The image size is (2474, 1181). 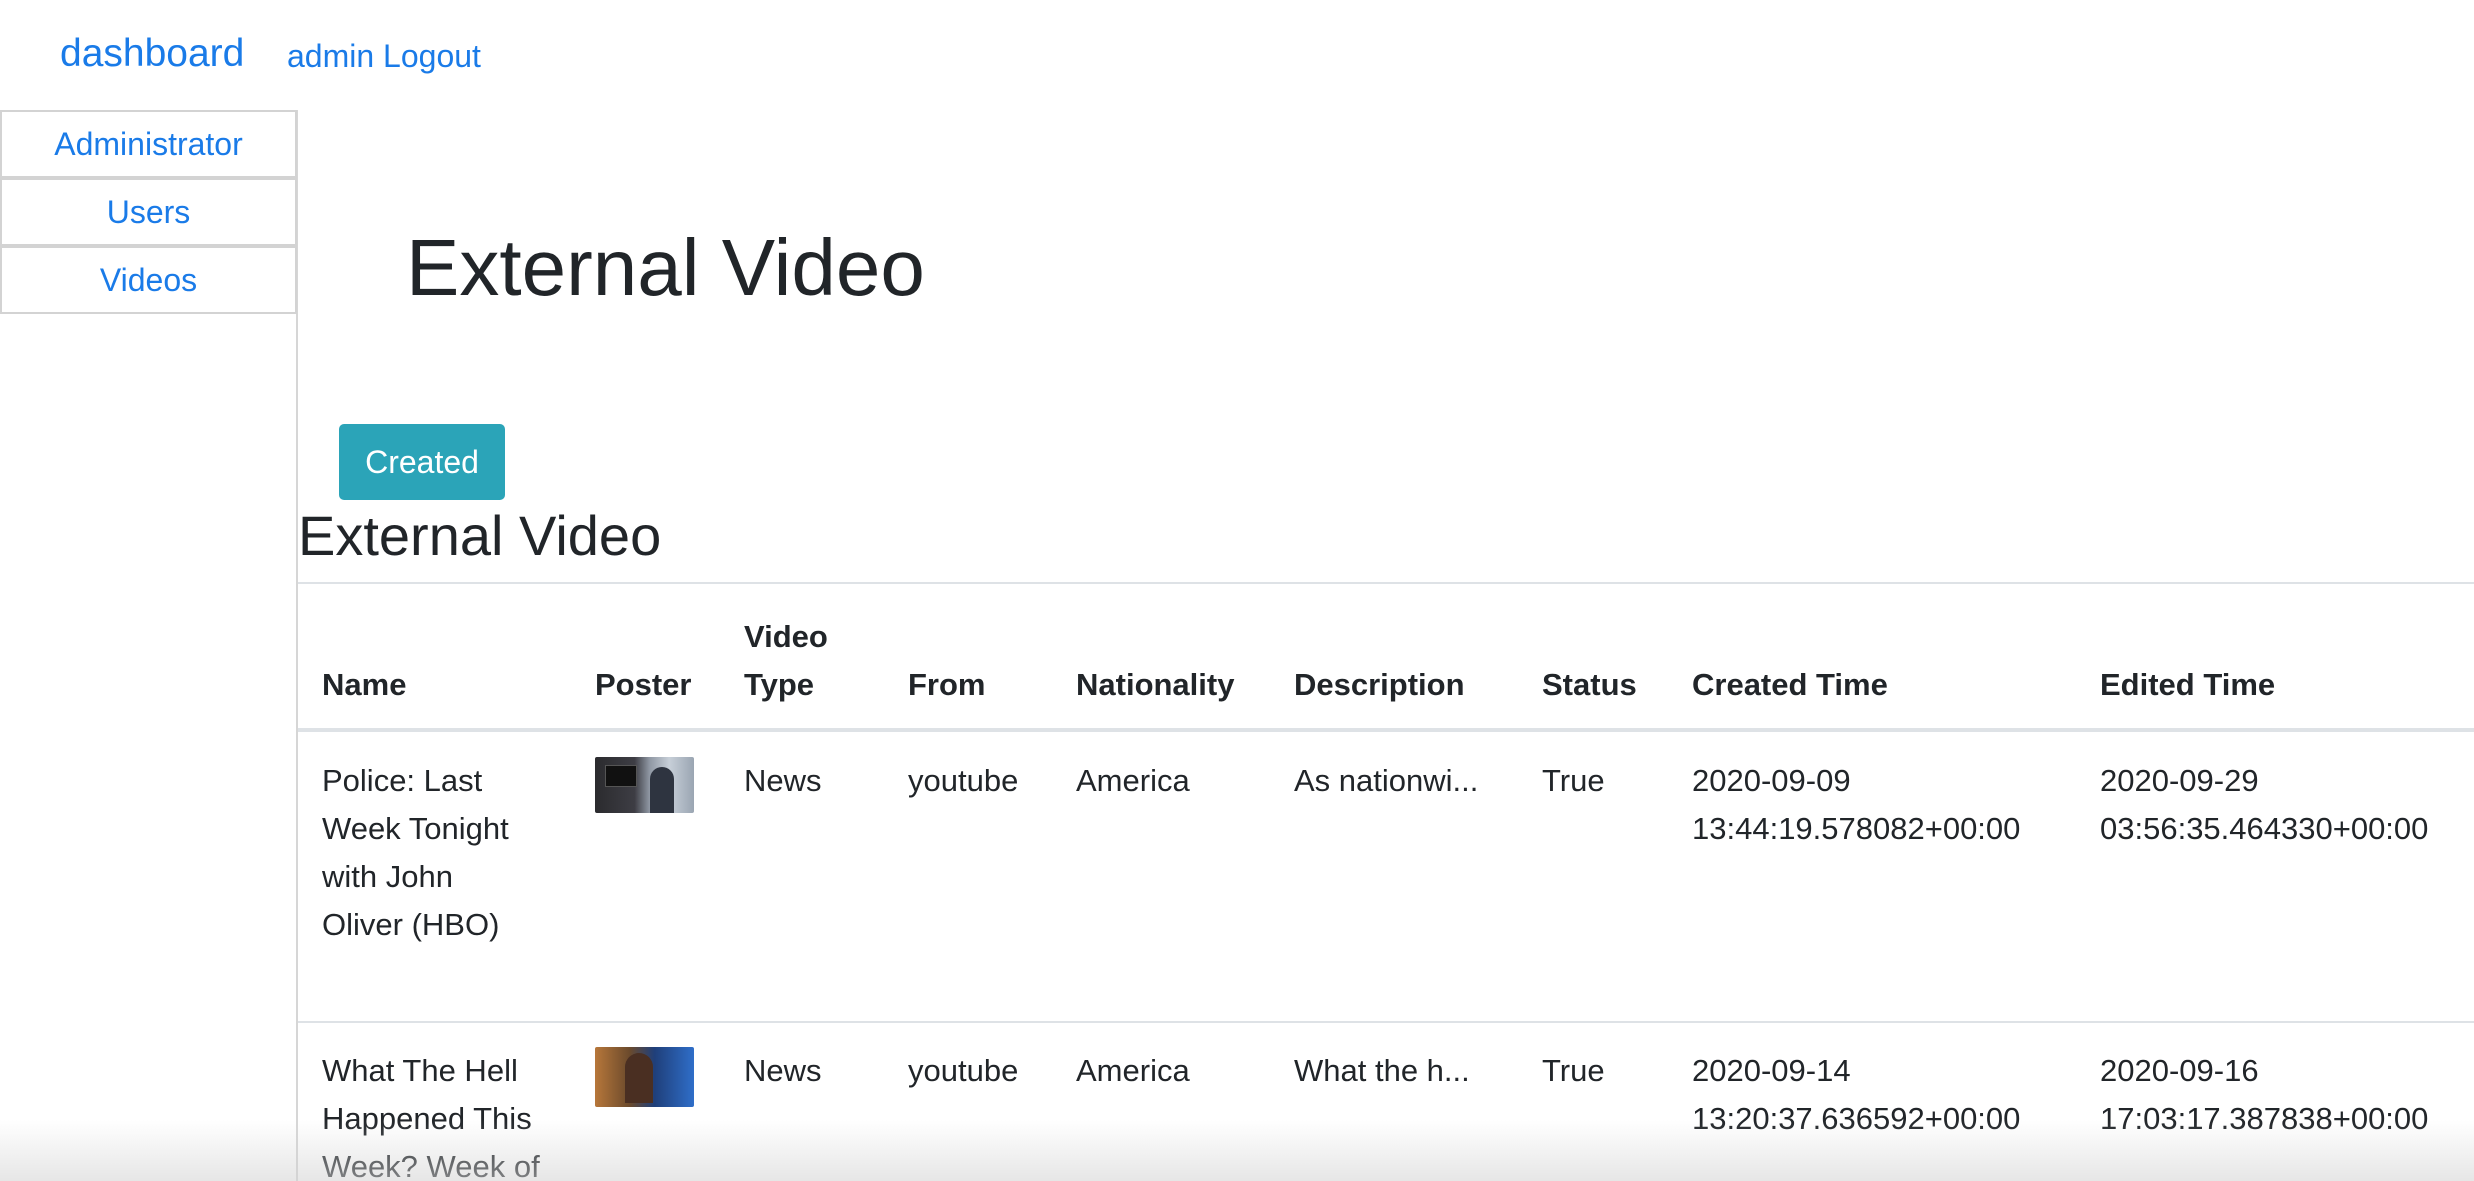 What do you see at coordinates (1386, 583) in the screenshot?
I see `table-top-border` at bounding box center [1386, 583].